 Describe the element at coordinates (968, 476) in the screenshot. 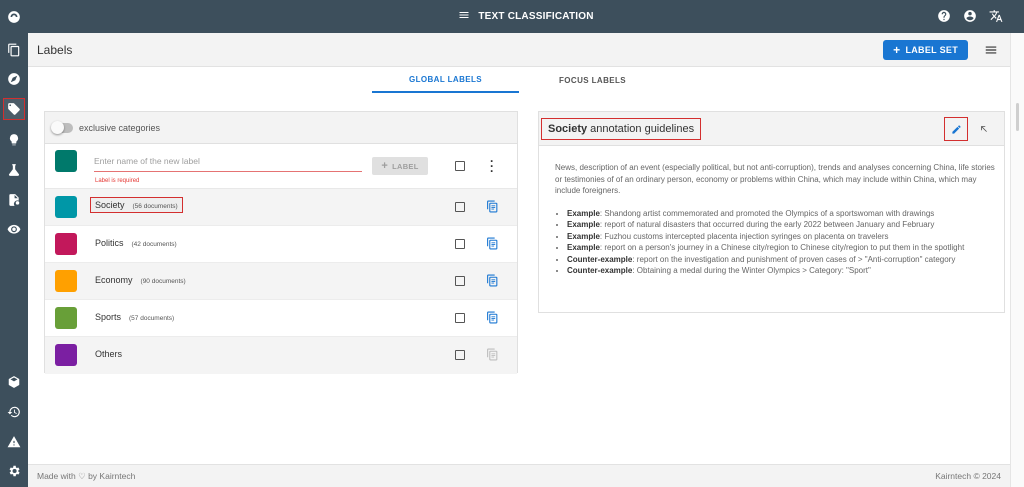

I see `footer-copyright: Kairntech © 2024` at that location.